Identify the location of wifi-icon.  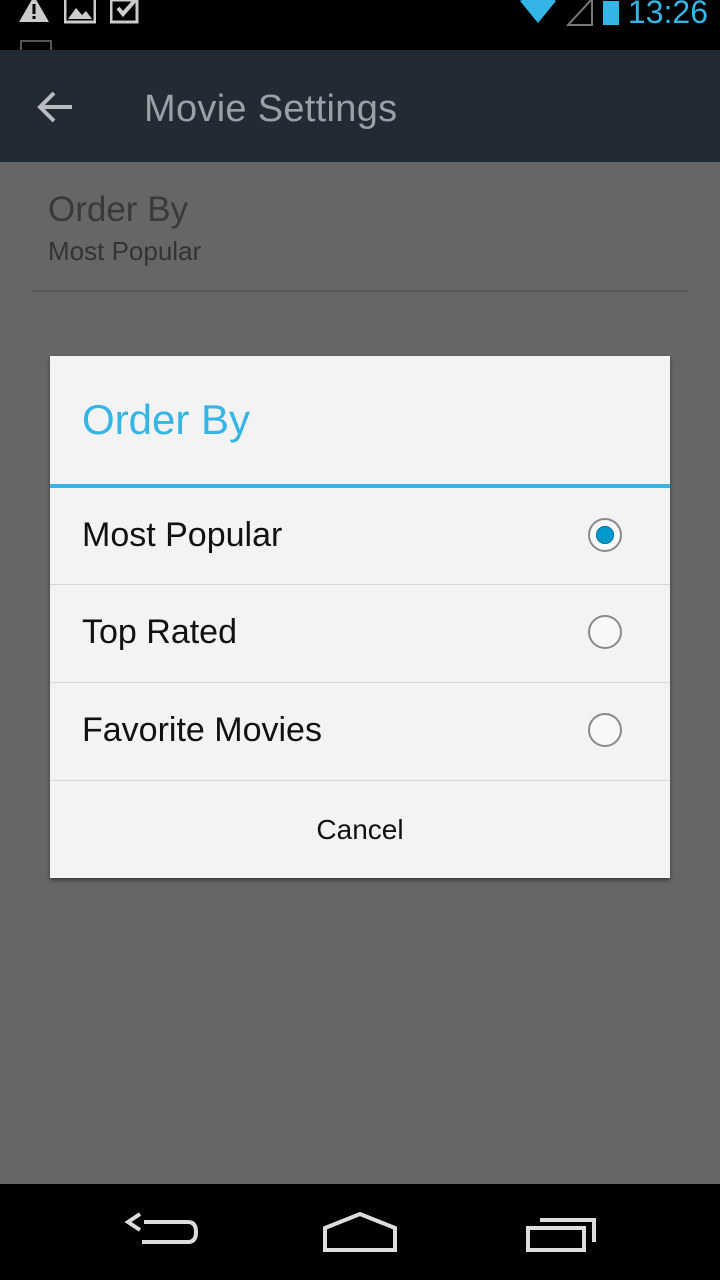
(537, 11).